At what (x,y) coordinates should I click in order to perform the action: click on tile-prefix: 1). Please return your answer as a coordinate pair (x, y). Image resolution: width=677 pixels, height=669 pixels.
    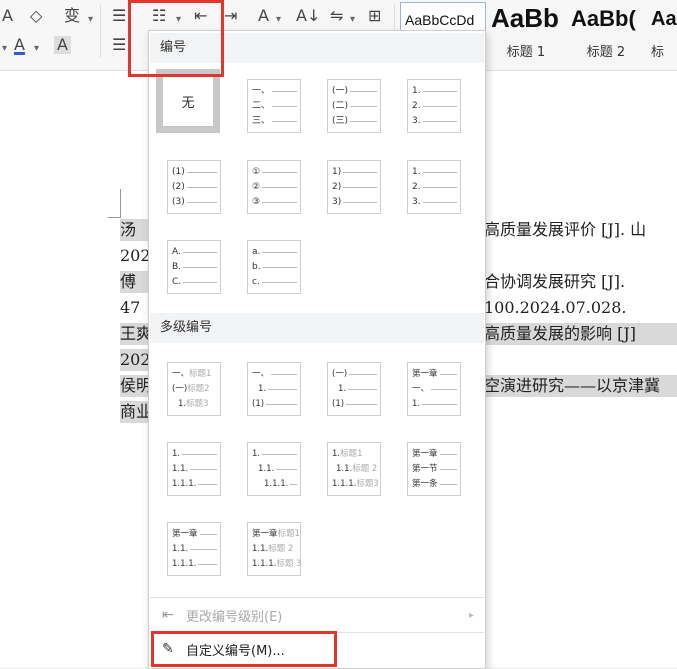
    Looking at the image, I should click on (337, 172).